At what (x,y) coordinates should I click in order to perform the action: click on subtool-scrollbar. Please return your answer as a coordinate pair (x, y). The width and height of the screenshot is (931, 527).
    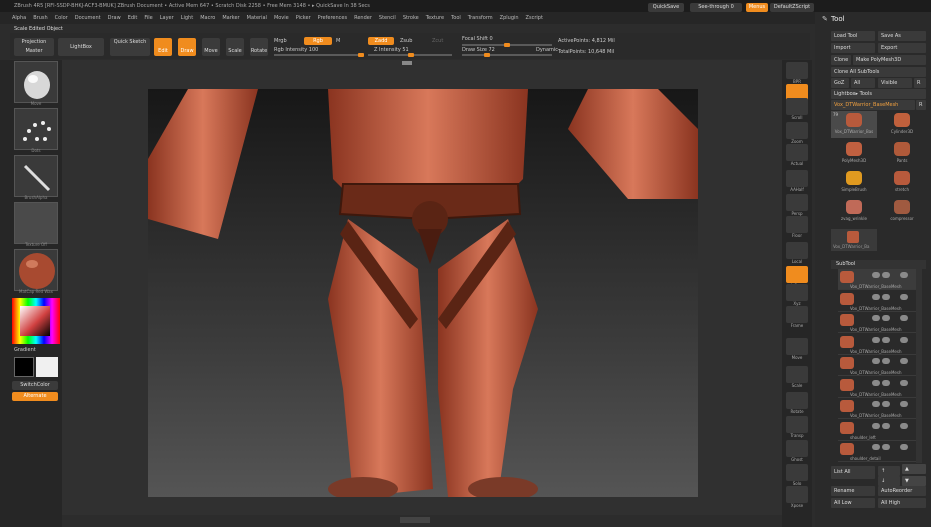
    Looking at the image, I should click on (919, 366).